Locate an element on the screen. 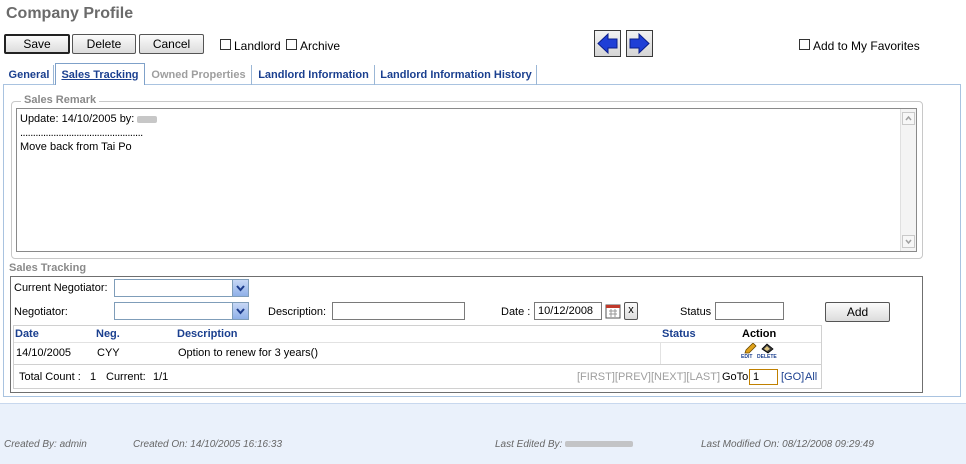 The width and height of the screenshot is (966, 464). landlord-label: Landlord is located at coordinates (257, 46).